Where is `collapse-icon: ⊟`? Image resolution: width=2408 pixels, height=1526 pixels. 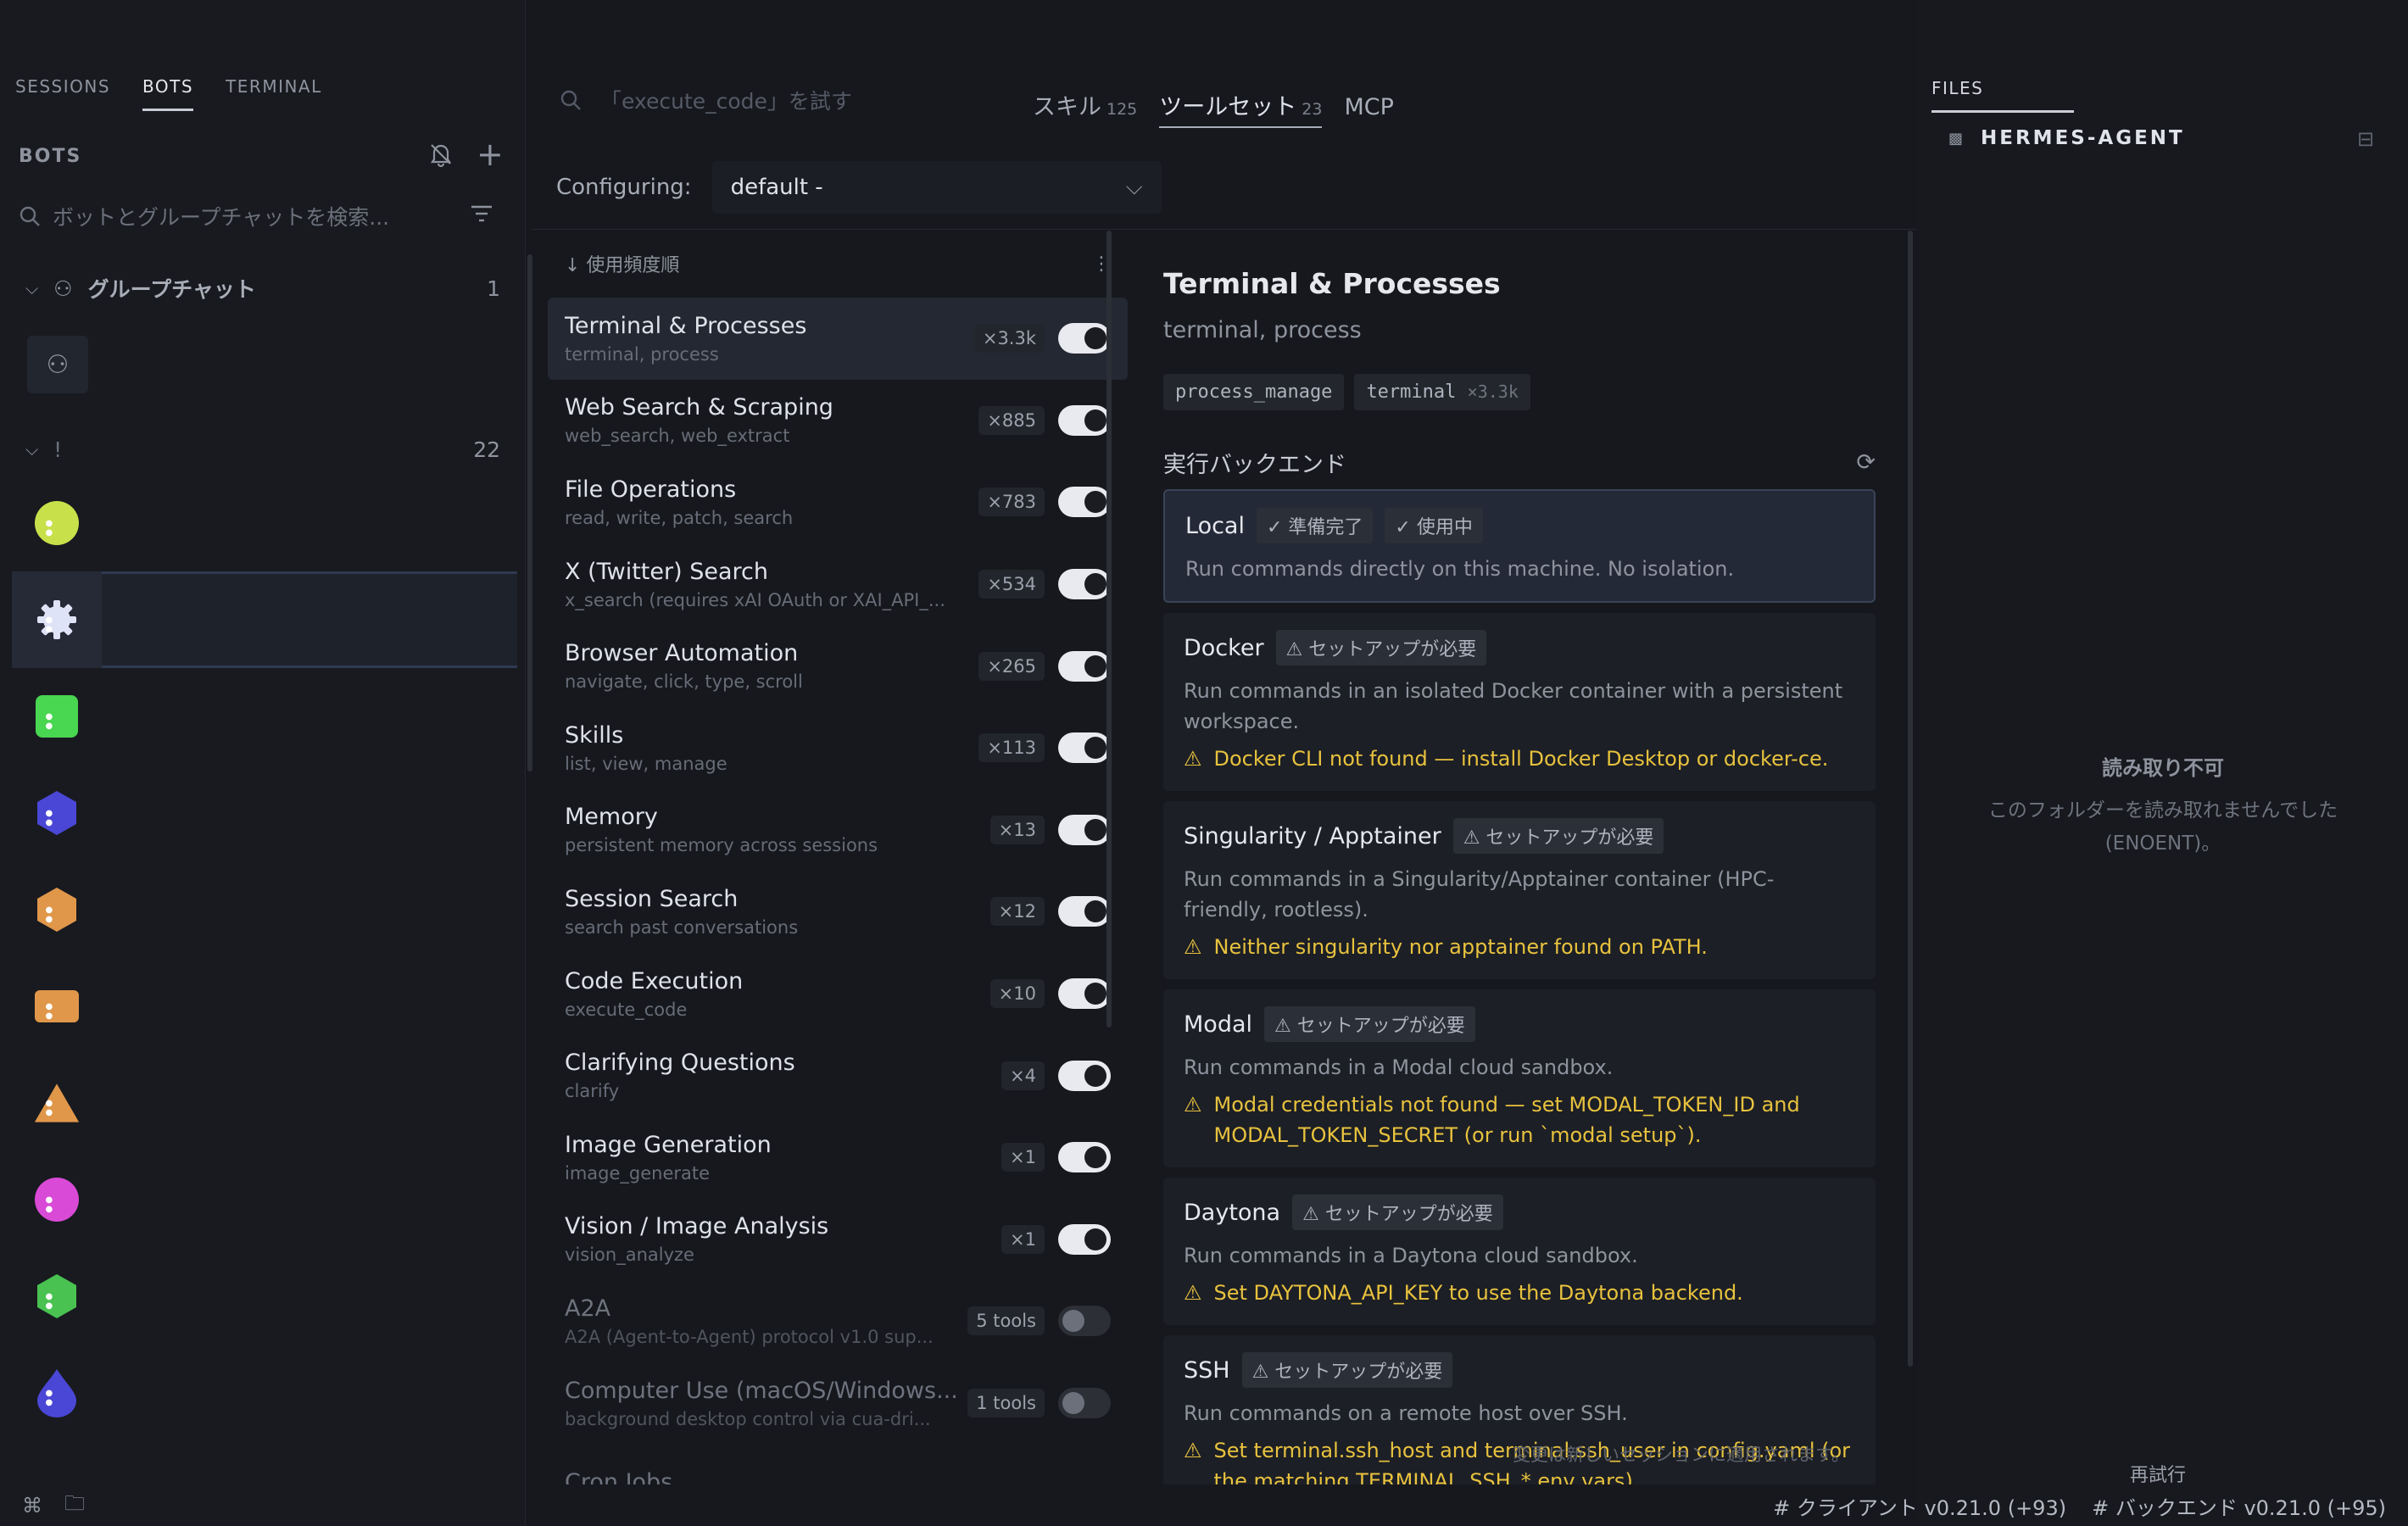 collapse-icon: ⊟ is located at coordinates (2365, 139).